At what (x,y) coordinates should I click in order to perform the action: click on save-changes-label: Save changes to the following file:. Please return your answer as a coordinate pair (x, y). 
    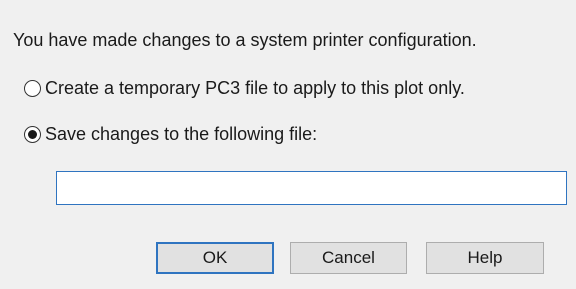
    Looking at the image, I should click on (181, 134).